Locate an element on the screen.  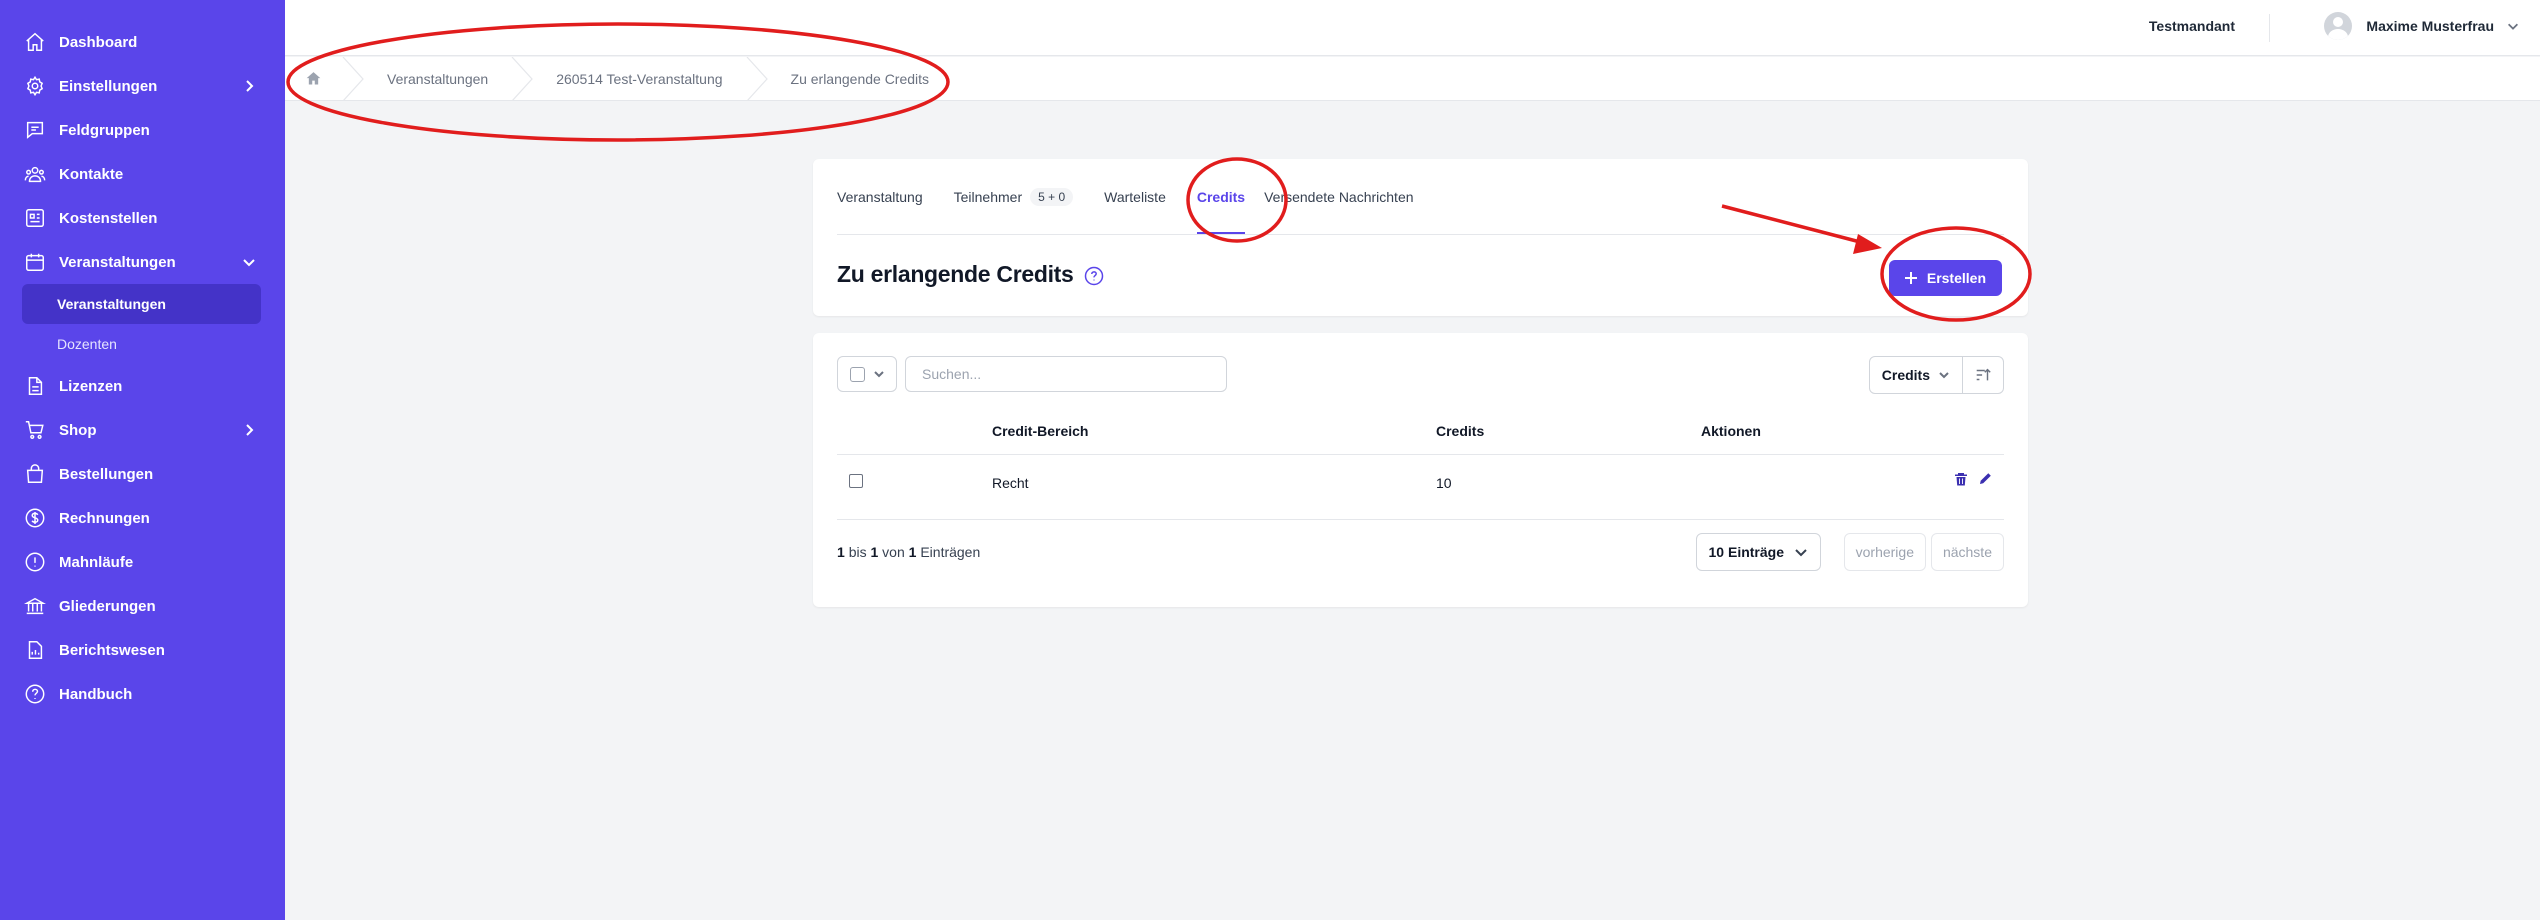
row-checkbox is located at coordinates (856, 481).